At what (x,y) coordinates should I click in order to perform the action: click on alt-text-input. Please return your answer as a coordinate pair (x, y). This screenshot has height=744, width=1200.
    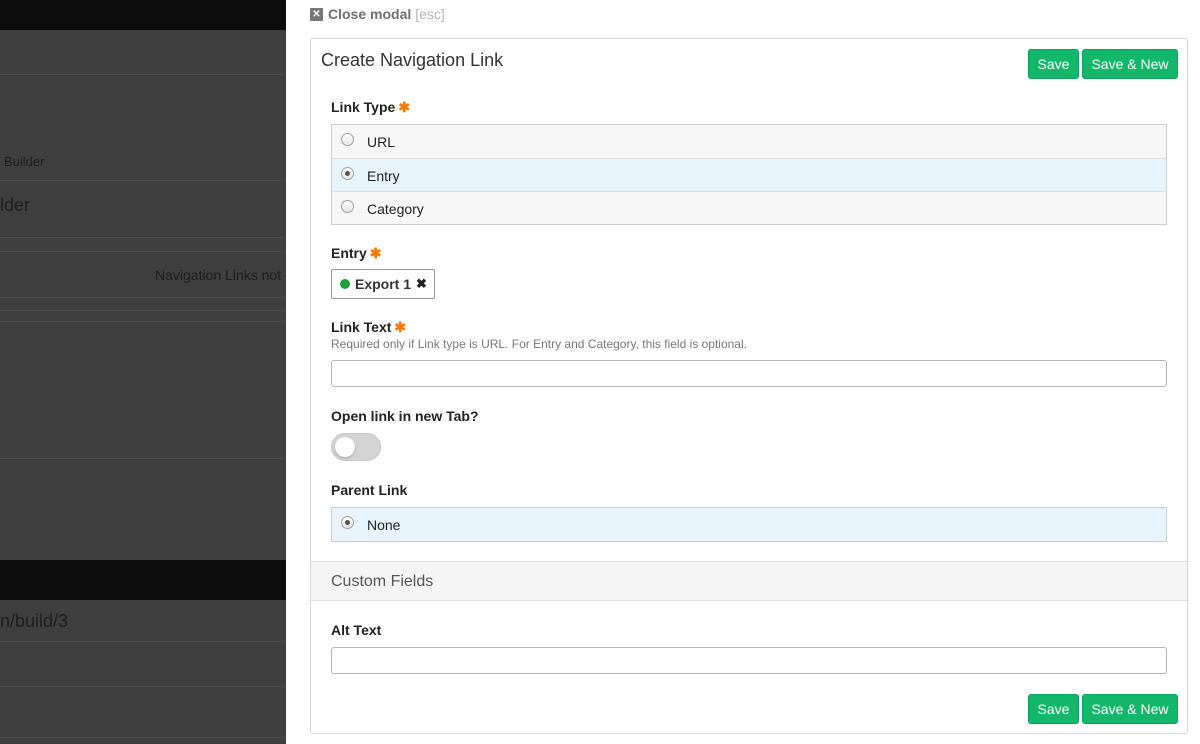
    Looking at the image, I should click on (749, 660).